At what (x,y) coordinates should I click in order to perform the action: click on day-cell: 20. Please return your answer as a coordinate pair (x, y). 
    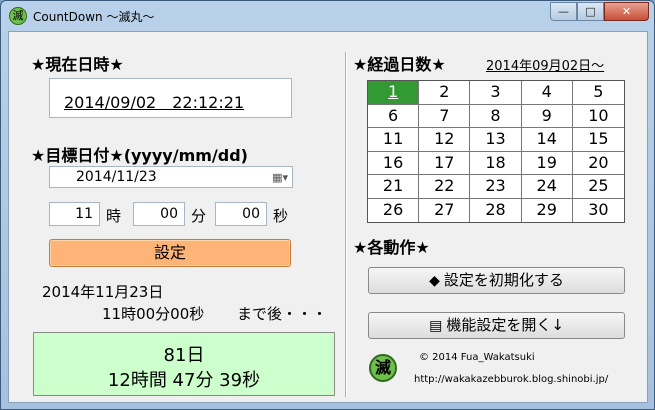
    Looking at the image, I should click on (598, 163).